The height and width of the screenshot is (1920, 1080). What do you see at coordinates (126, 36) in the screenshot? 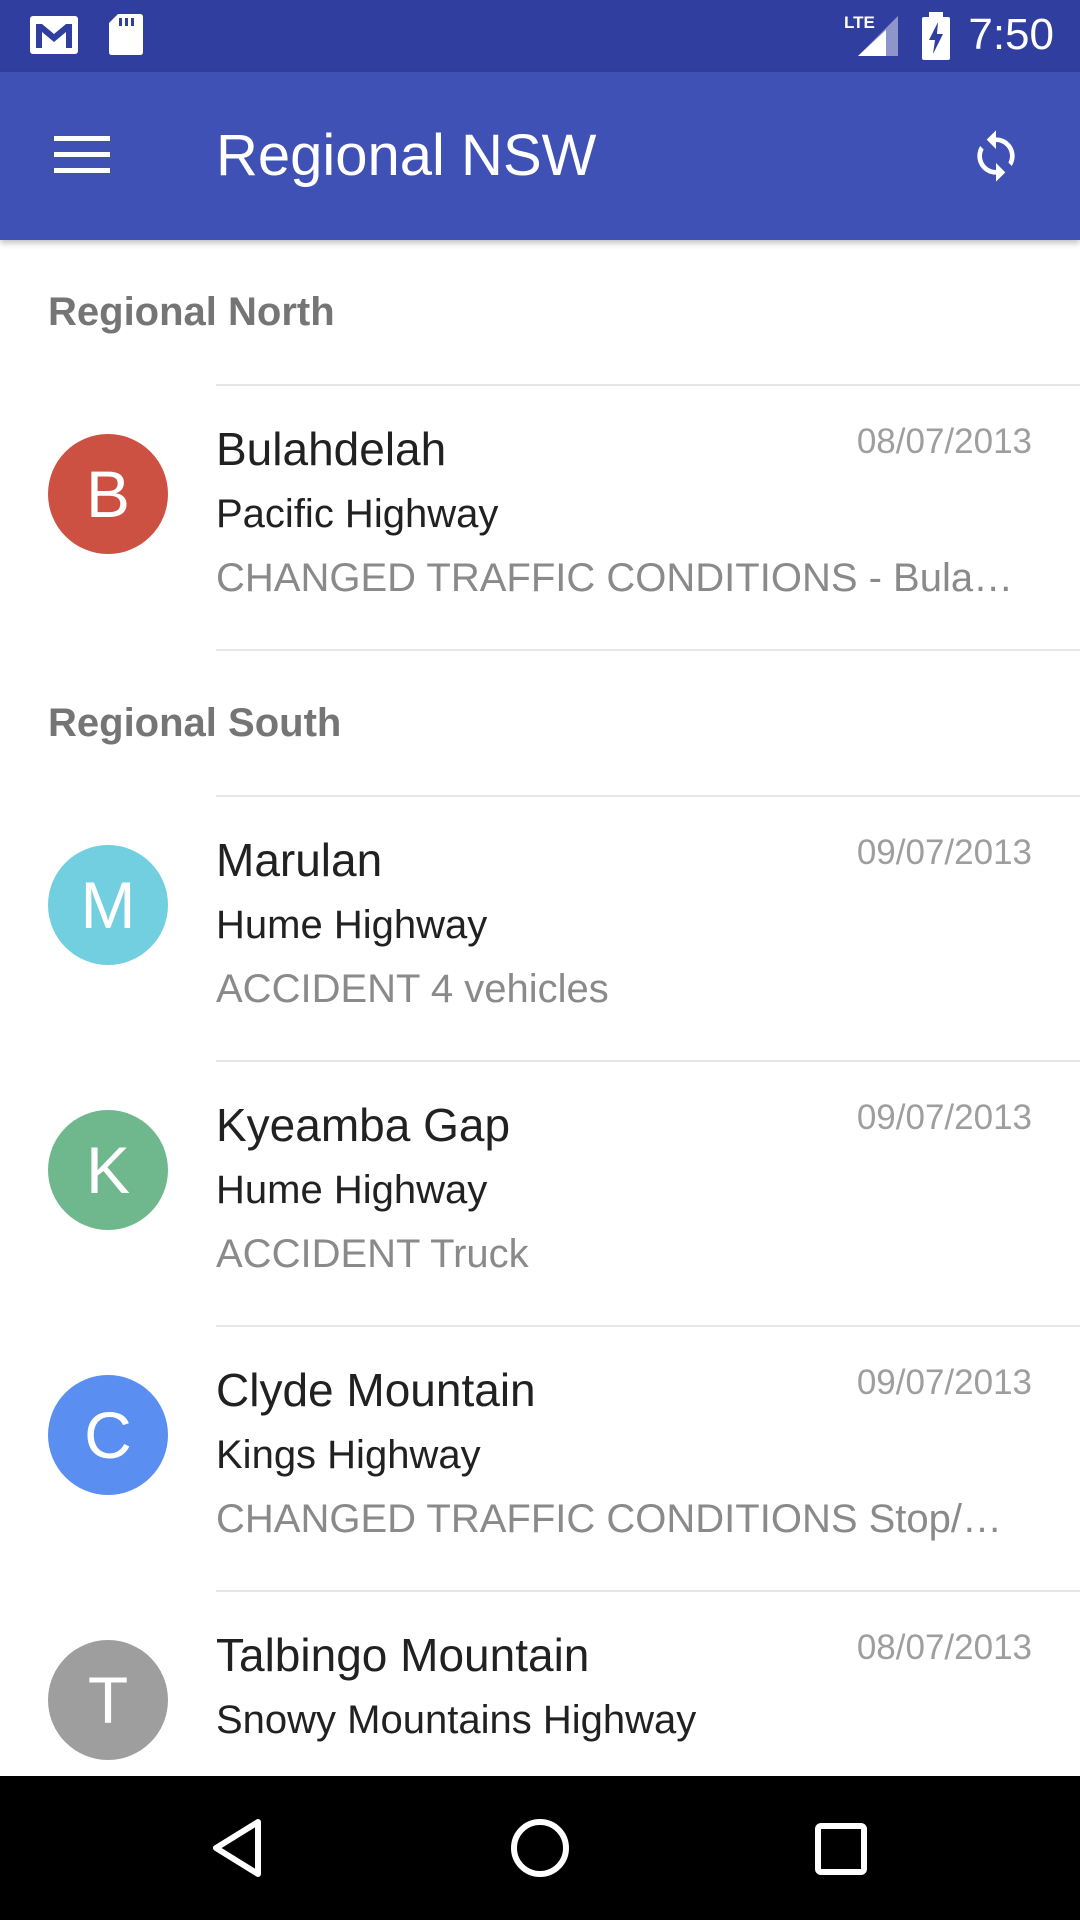
I see `sd-card-icon` at bounding box center [126, 36].